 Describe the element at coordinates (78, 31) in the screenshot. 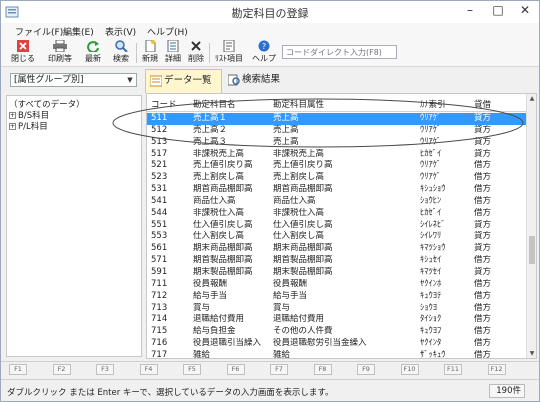

I see `menu-edit: 編集(E)` at that location.